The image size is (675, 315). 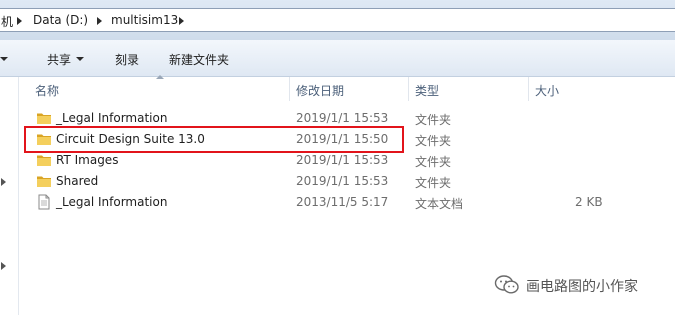 I want to click on column-header-size-label: 大小, so click(x=547, y=91).